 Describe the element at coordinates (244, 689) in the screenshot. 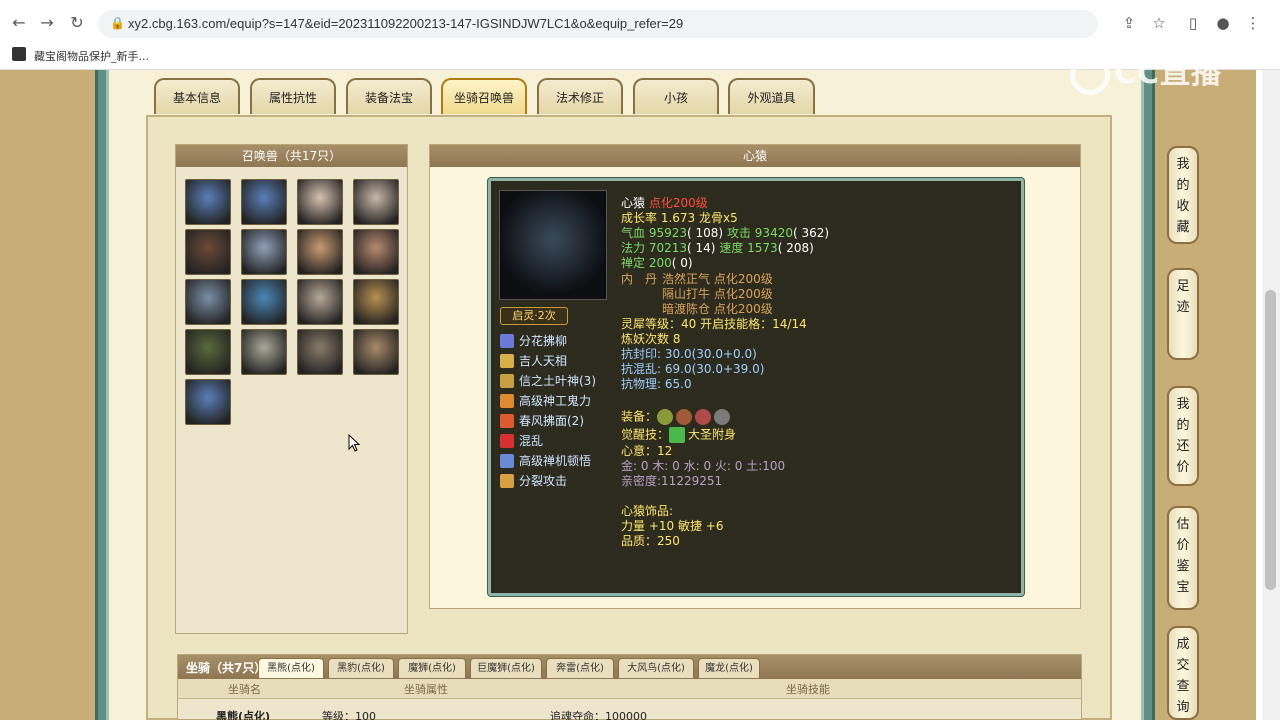

I see `col-mount-name: 坐骑名` at that location.